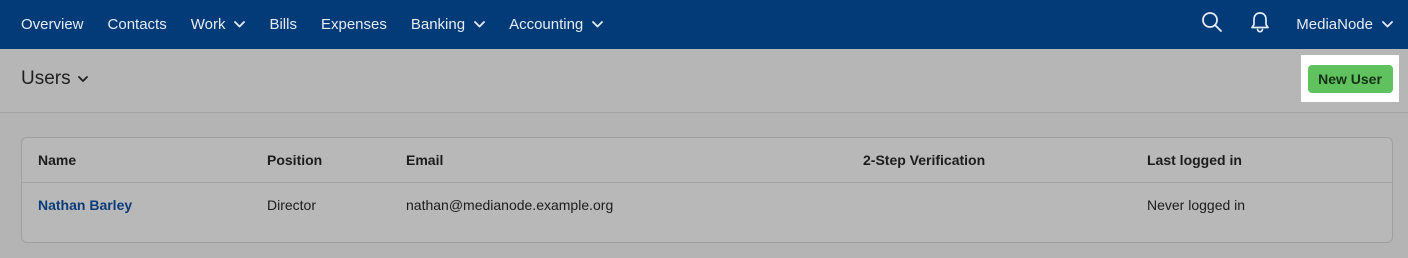  I want to click on search-icon, so click(1212, 24).